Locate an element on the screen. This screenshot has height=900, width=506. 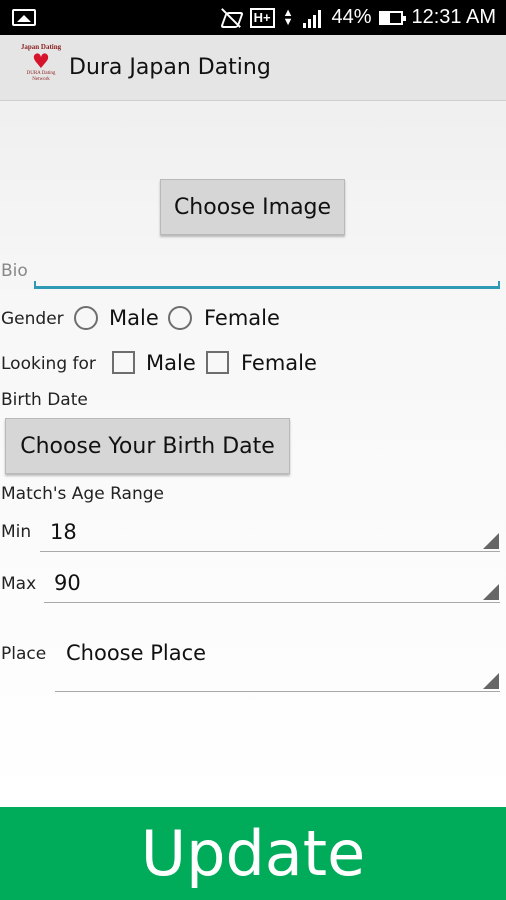
min-age-spinner: 18 is located at coordinates (270, 533).